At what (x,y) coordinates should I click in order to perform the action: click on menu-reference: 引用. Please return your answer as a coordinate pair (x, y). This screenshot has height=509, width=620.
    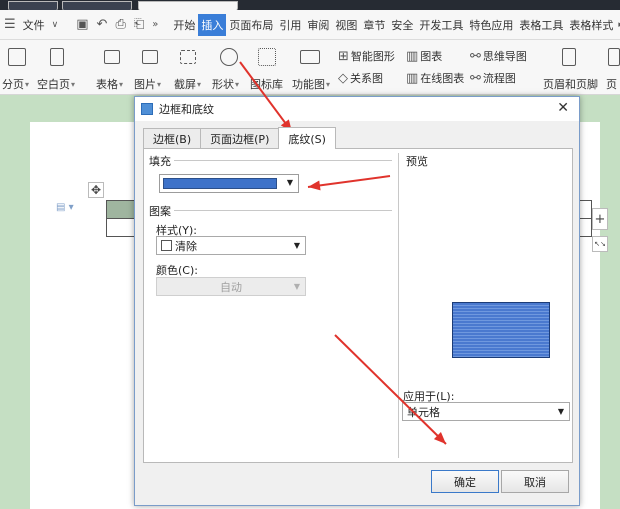
    Looking at the image, I should click on (290, 25).